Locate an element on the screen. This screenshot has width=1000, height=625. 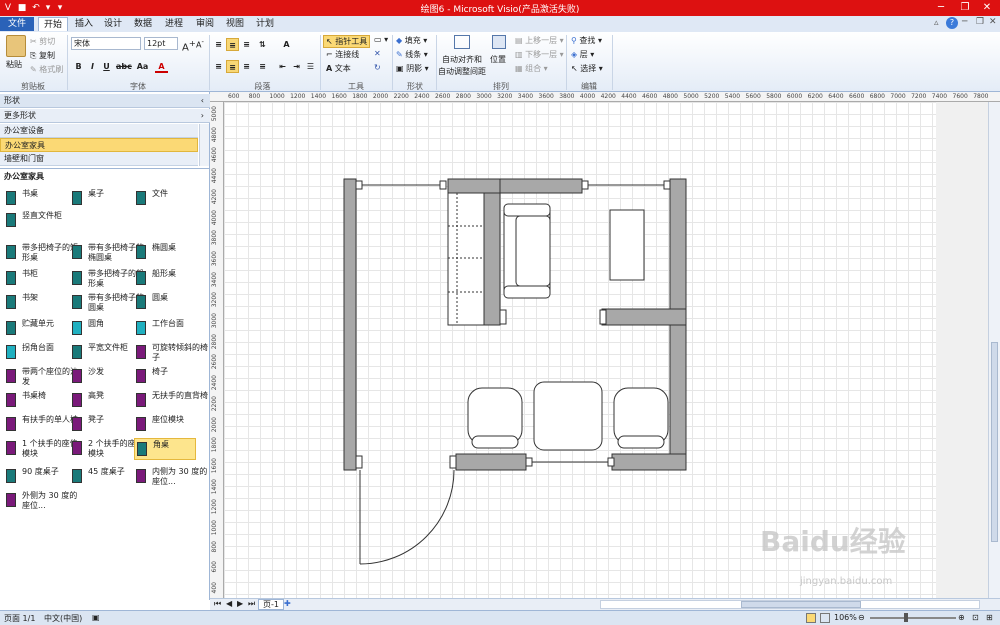
wall-top-left is located at coordinates (474, 186).